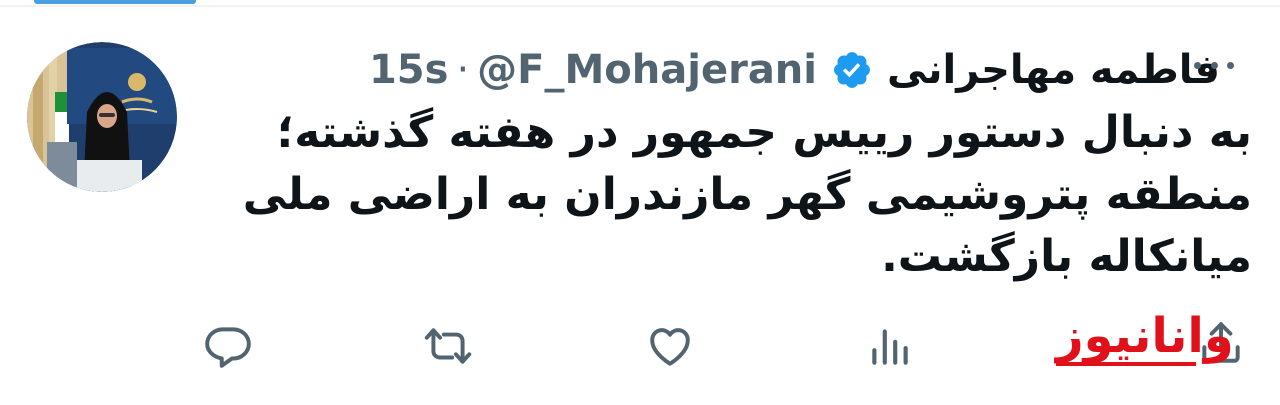 The height and width of the screenshot is (405, 1280). Describe the element at coordinates (670, 346) in the screenshot. I see `like-icon` at that location.